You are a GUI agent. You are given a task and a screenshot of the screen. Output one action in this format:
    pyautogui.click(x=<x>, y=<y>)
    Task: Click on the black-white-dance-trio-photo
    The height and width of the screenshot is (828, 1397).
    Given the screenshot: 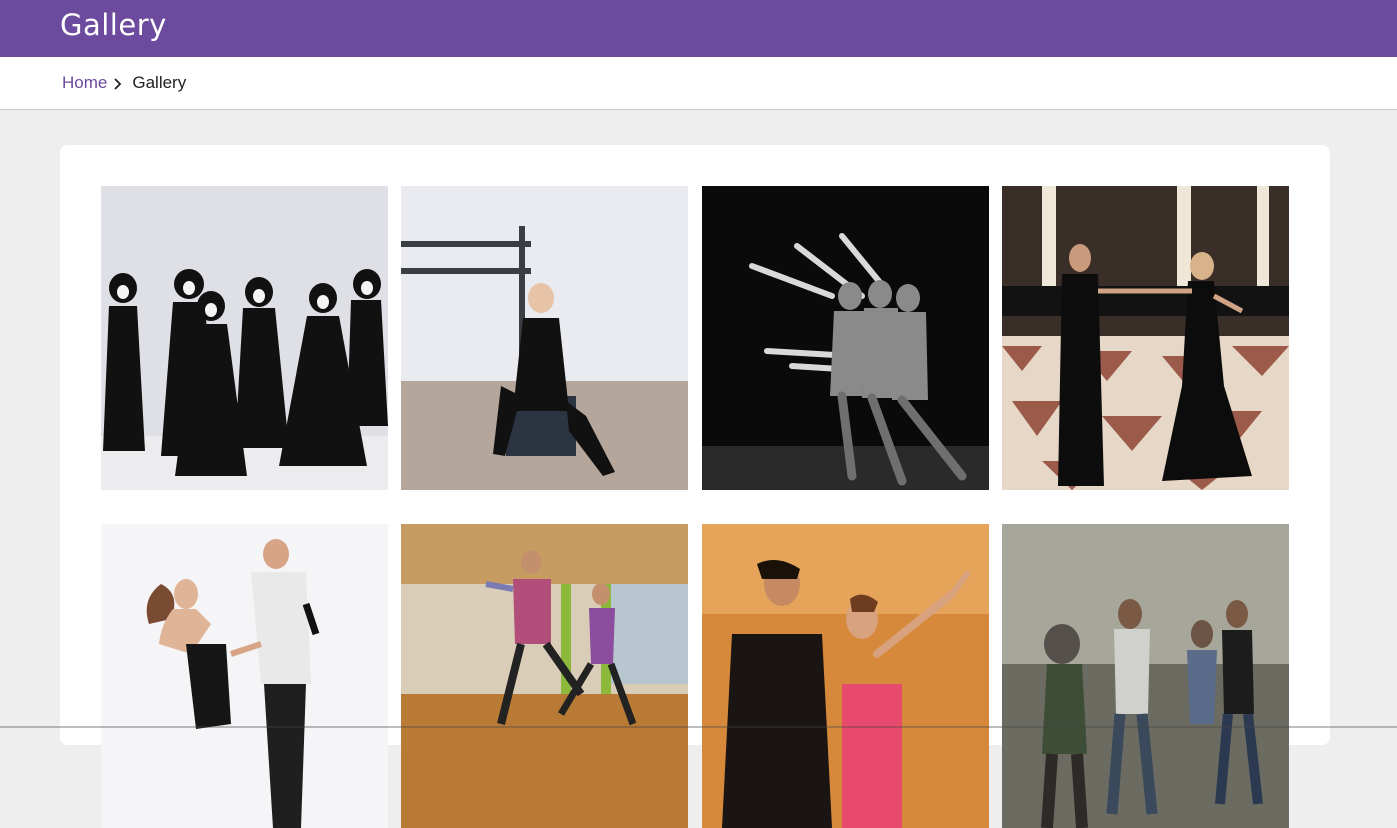 What is the action you would take?
    pyautogui.click(x=845, y=338)
    